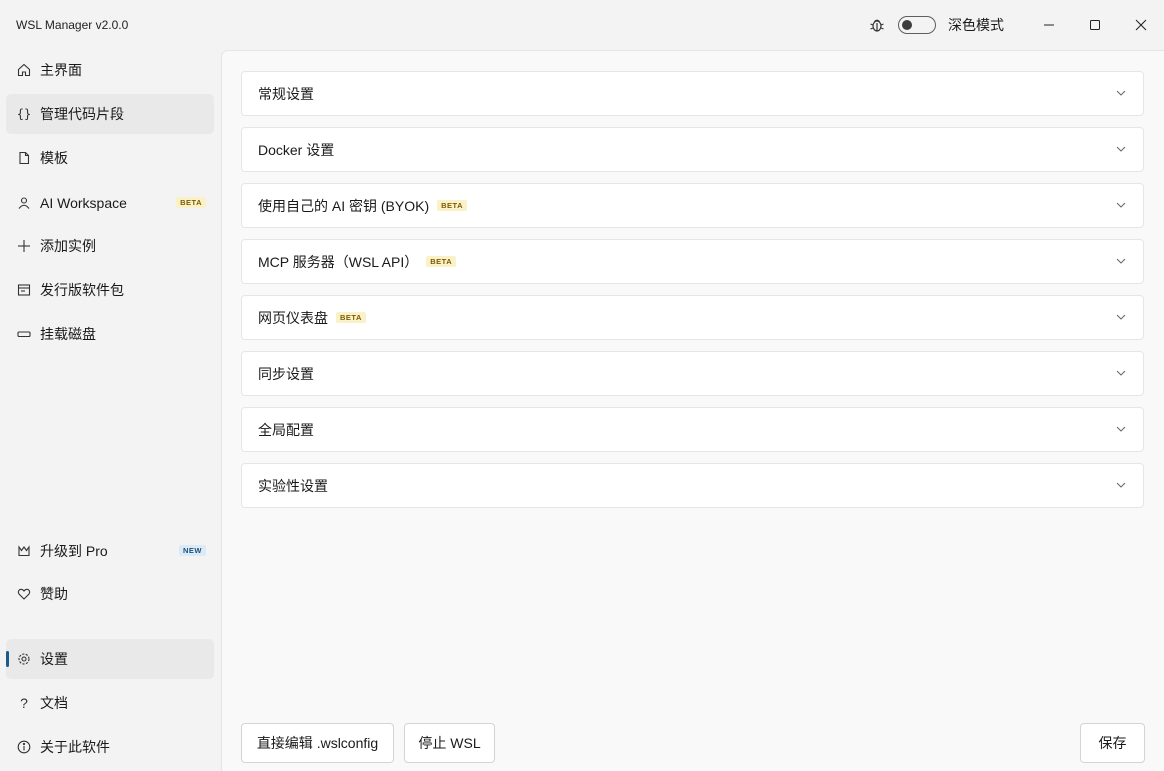 This screenshot has height=771, width=1164. I want to click on sidebar-item-sponsor: 赞助, so click(110, 594).